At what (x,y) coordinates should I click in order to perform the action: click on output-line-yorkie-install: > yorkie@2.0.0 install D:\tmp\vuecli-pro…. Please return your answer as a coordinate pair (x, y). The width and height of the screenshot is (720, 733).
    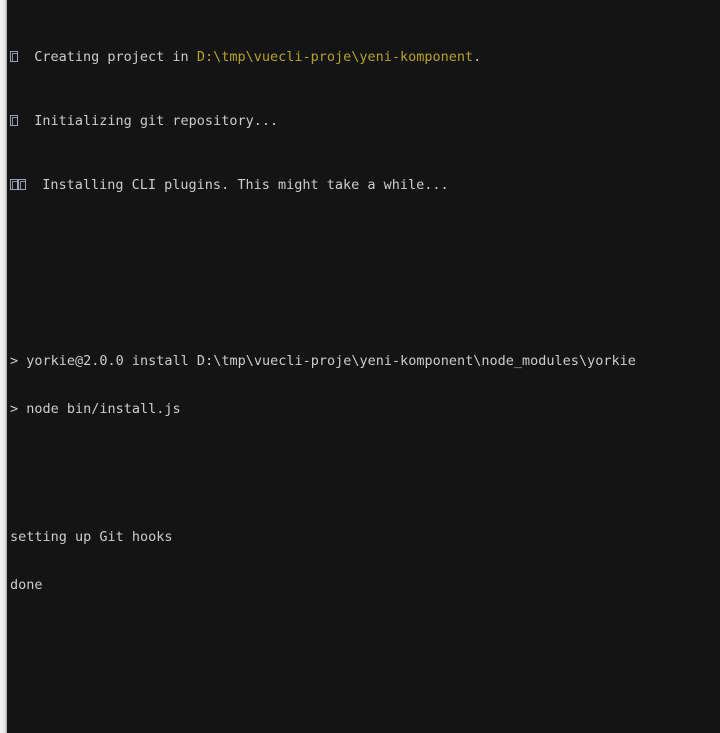
    Looking at the image, I should click on (365, 361).